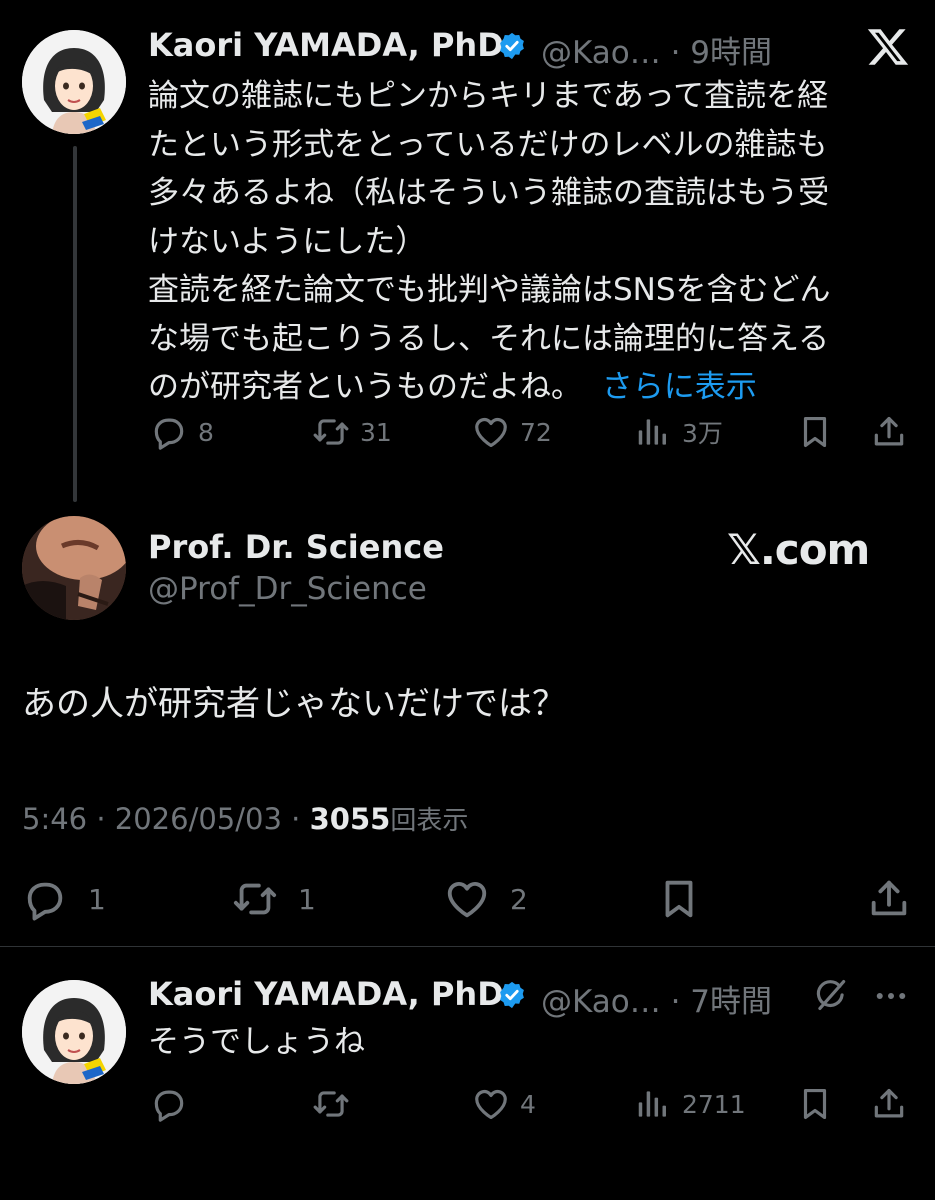  What do you see at coordinates (352, 432) in the screenshot?
I see `repost-button: 31` at bounding box center [352, 432].